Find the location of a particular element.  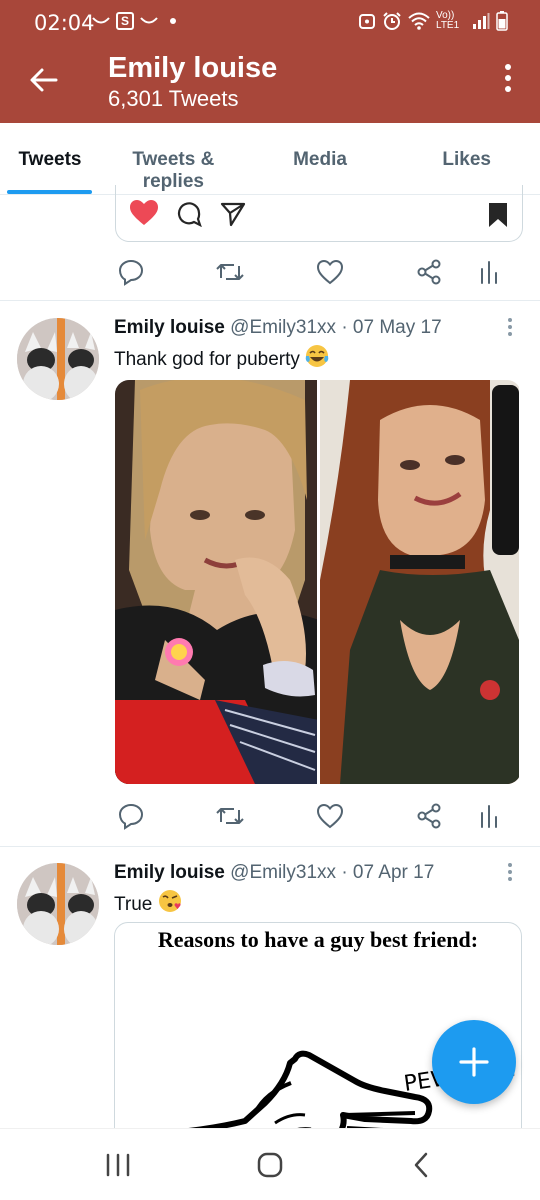

heart-filled-icon is located at coordinates (144, 212).